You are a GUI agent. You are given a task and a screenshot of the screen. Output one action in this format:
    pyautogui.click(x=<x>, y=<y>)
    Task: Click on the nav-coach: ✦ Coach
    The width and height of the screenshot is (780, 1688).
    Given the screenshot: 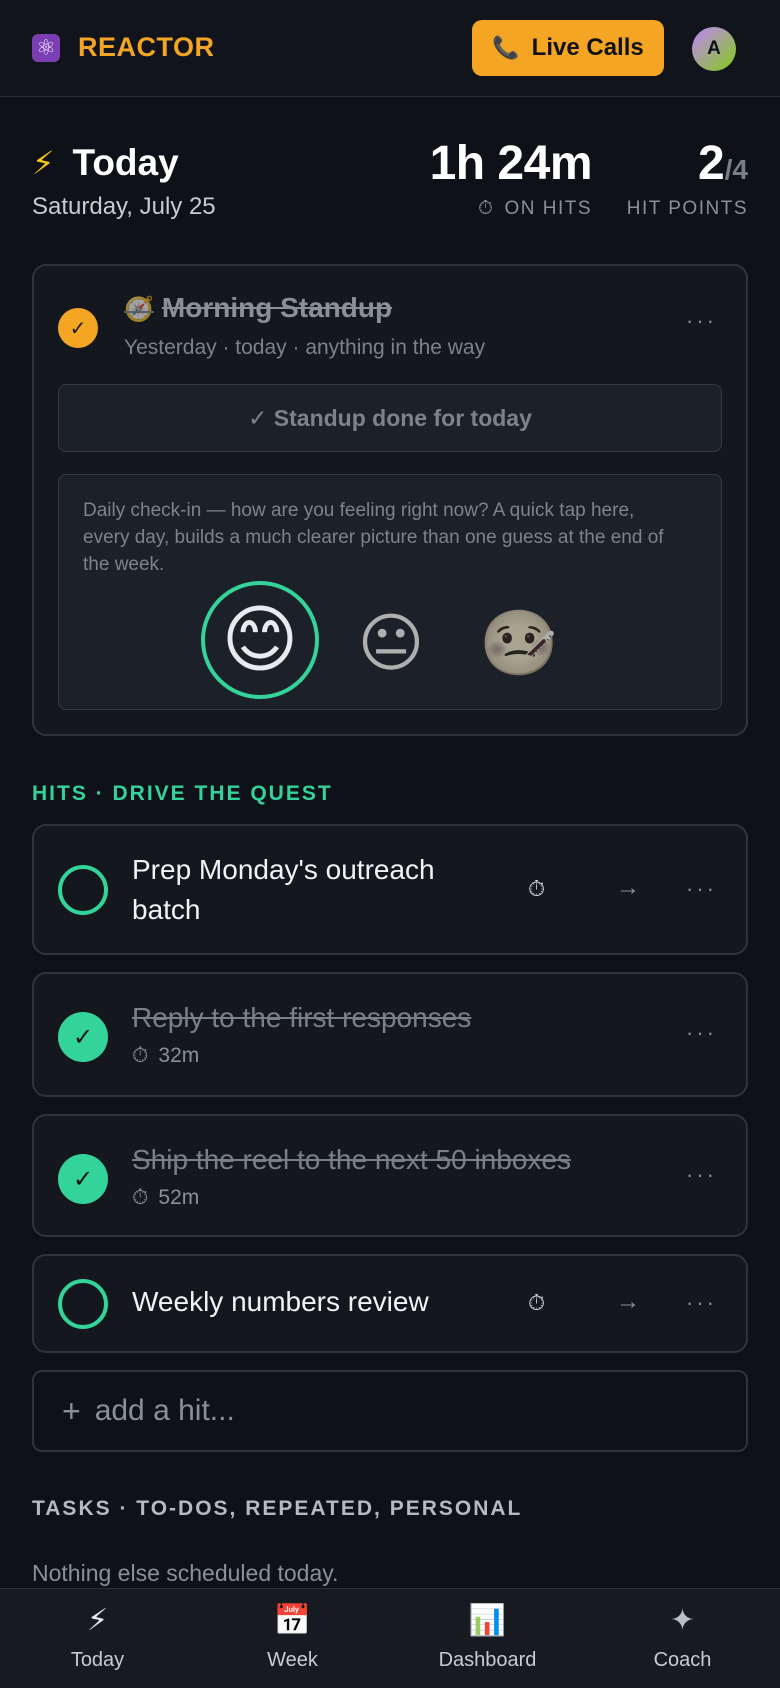 What is the action you would take?
    pyautogui.click(x=682, y=1638)
    